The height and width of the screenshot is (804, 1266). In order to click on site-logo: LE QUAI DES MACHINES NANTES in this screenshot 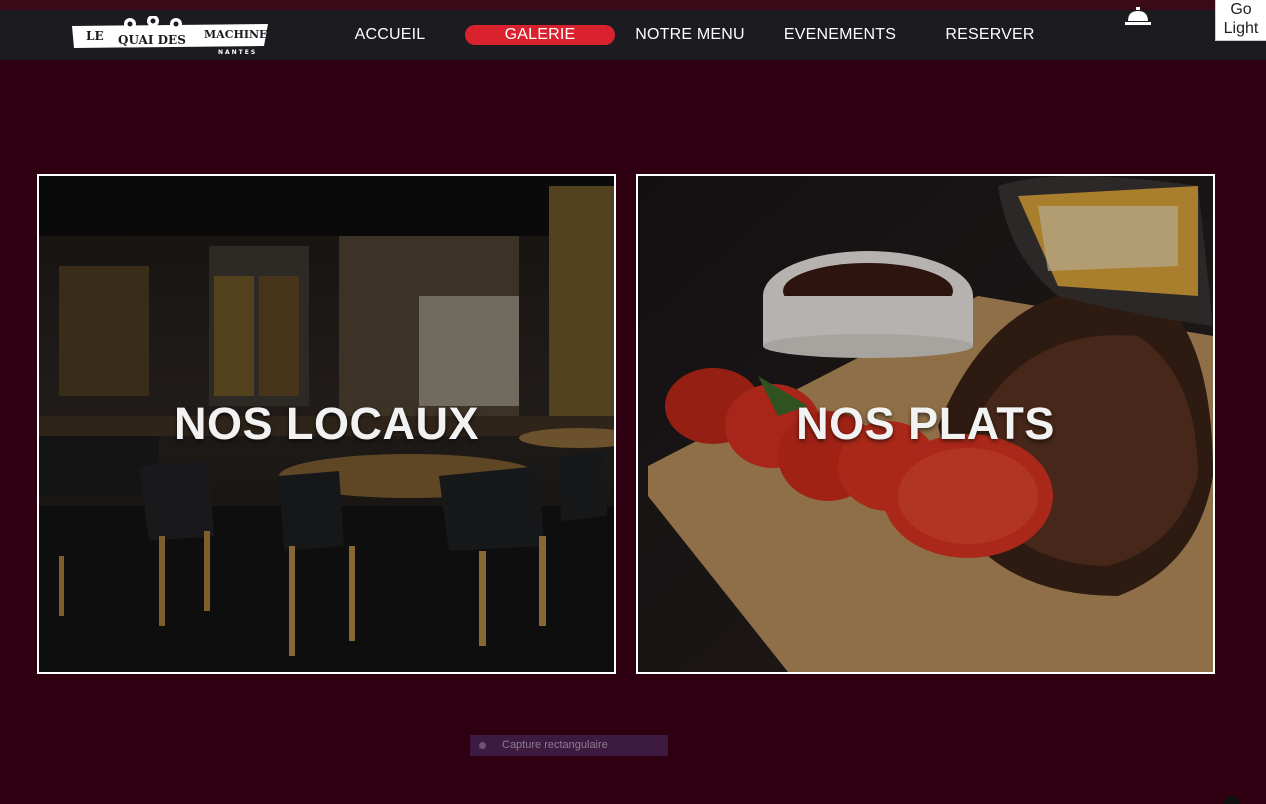, I will do `click(170, 36)`.